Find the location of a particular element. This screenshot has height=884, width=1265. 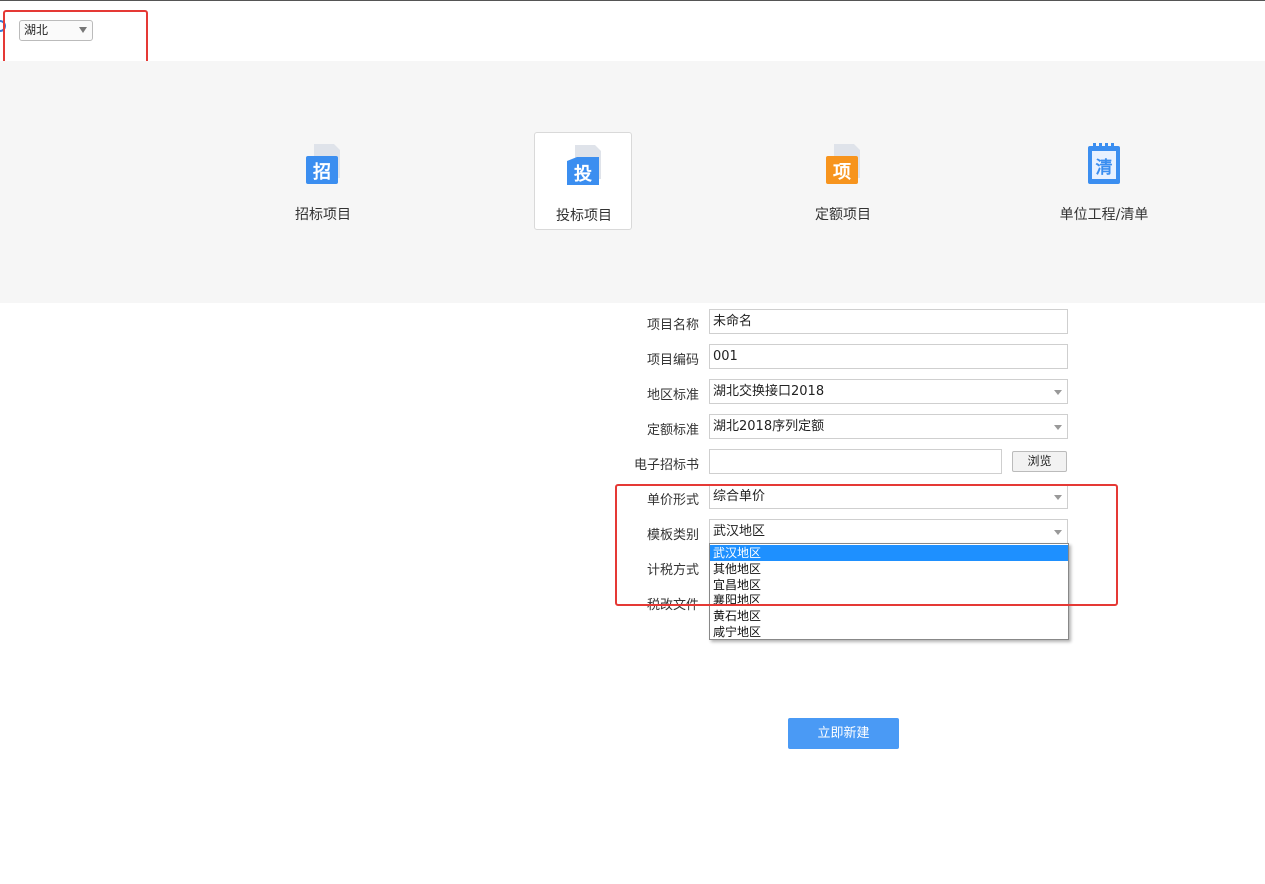

dropdown-option: 咸宁地区 is located at coordinates (889, 632).